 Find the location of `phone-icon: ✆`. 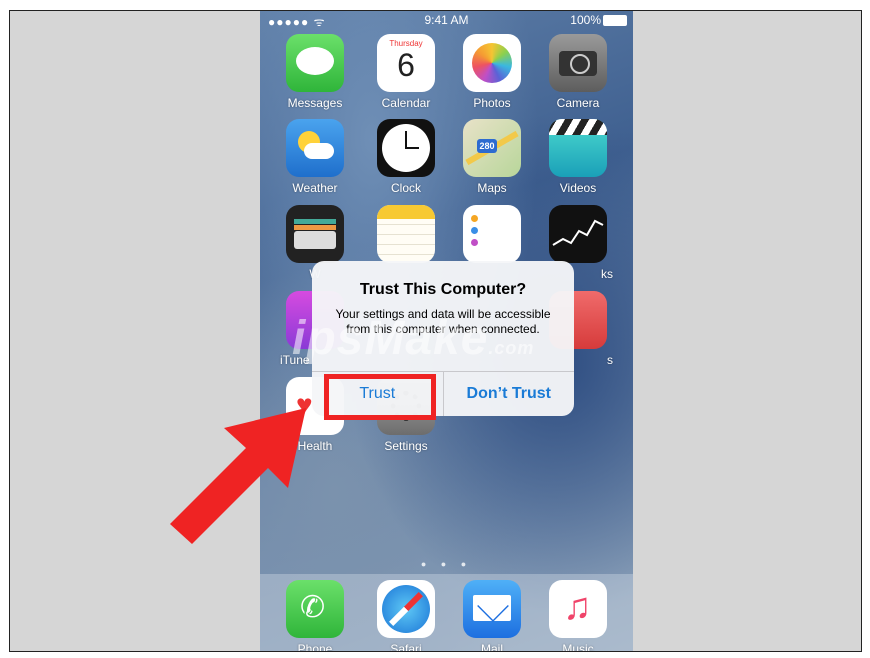

phone-icon: ✆ is located at coordinates (315, 609).